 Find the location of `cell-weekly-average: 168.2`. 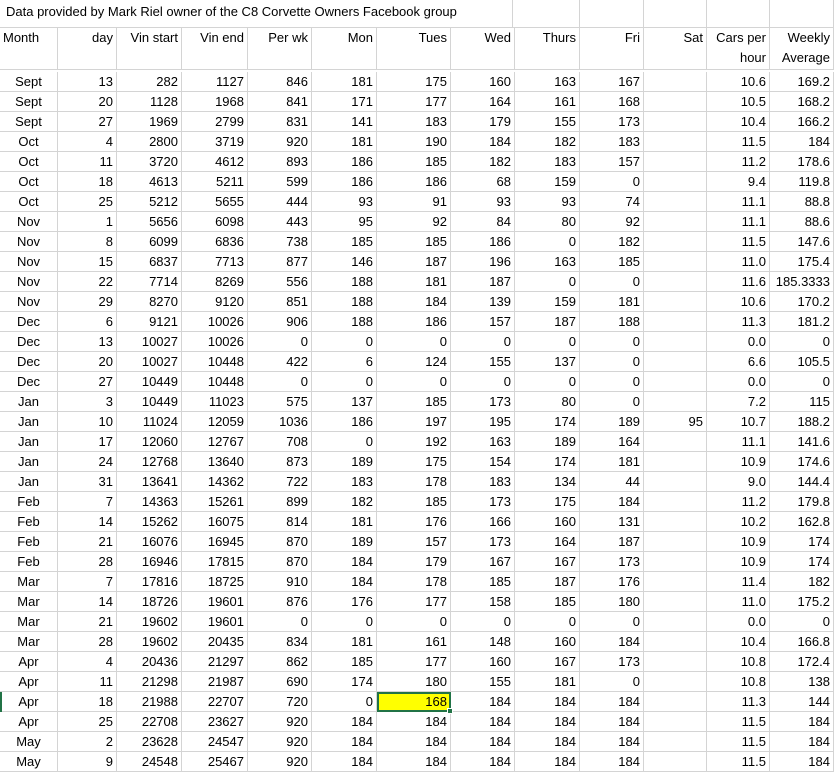

cell-weekly-average: 168.2 is located at coordinates (802, 102).